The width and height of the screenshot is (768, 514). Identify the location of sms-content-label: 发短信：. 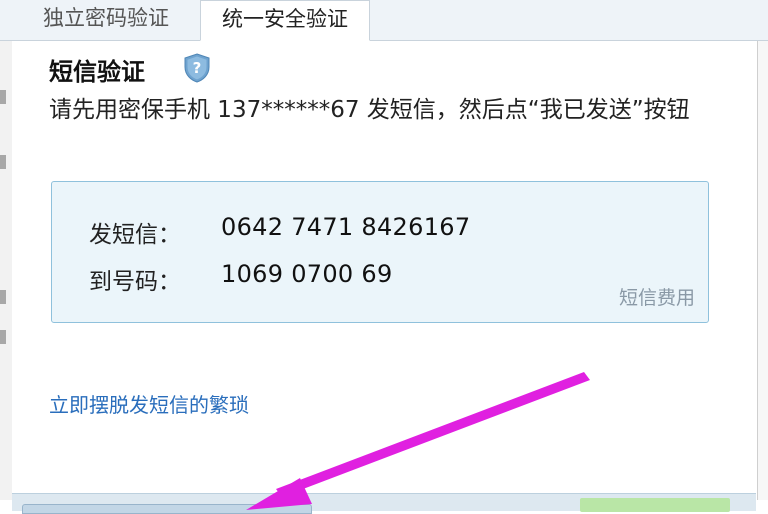
(135, 235).